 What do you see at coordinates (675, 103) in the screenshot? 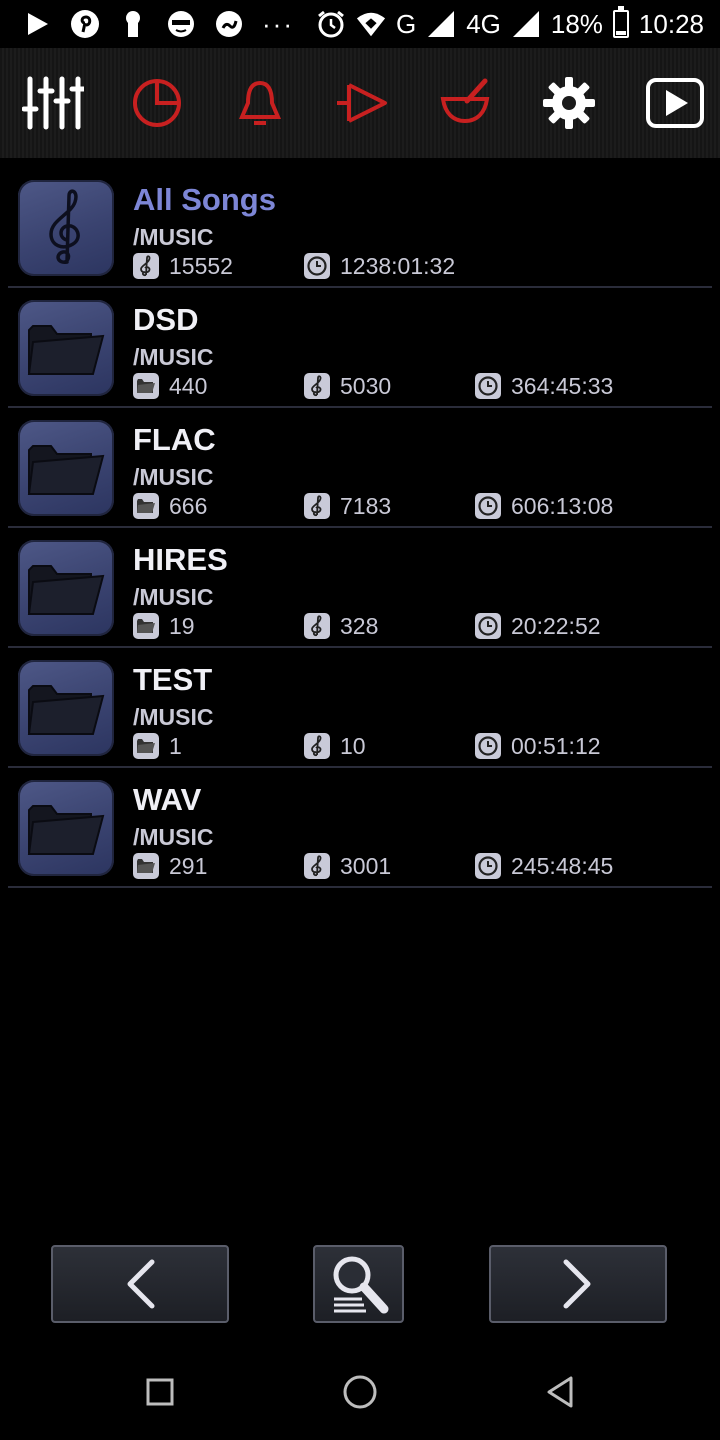
I see `now-playing-button` at bounding box center [675, 103].